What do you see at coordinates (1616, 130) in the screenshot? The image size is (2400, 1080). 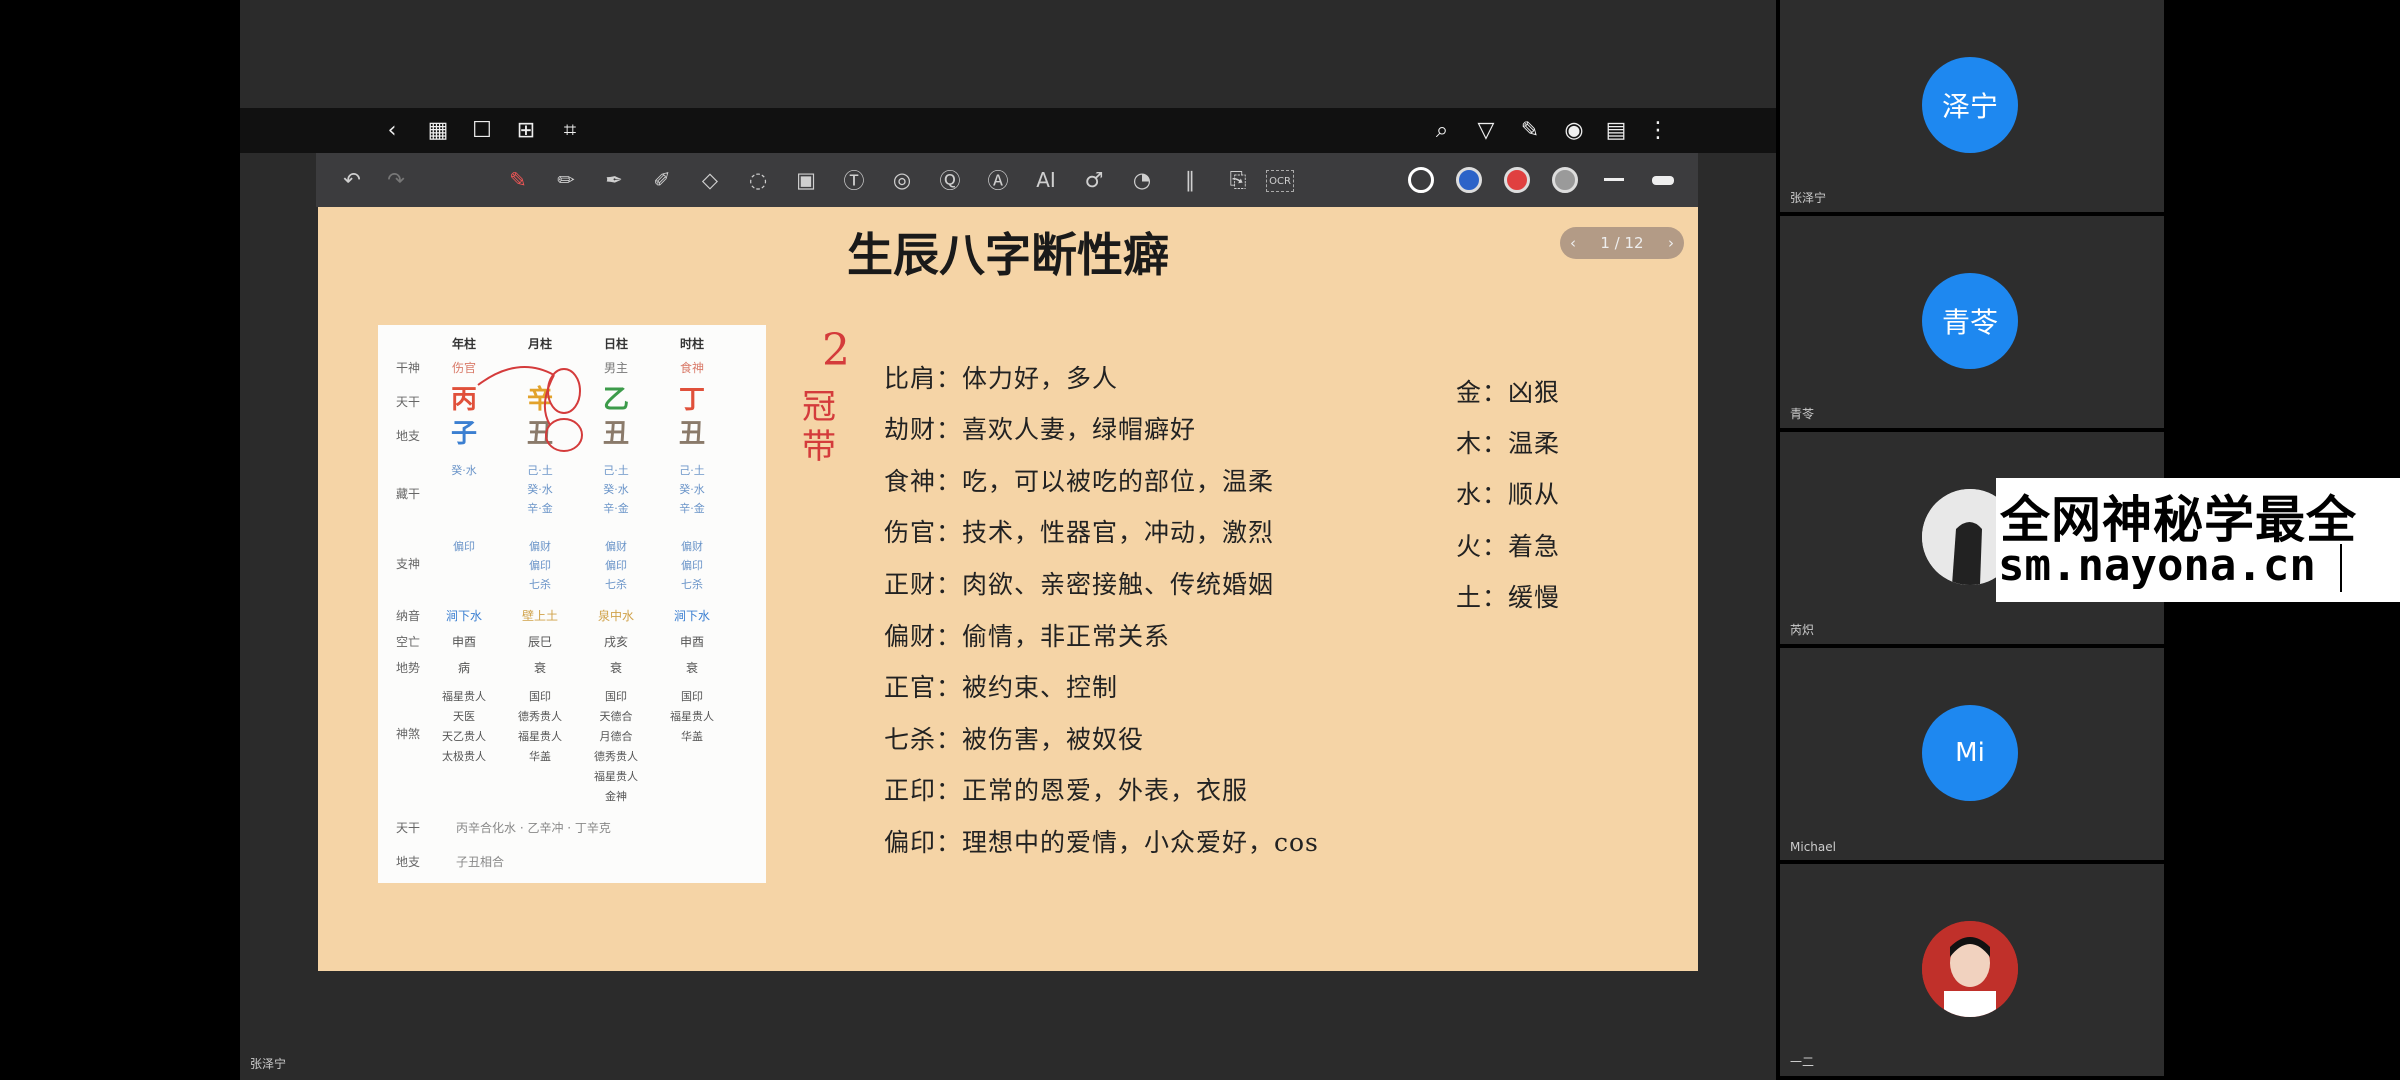 I see `book-icon: ▤` at bounding box center [1616, 130].